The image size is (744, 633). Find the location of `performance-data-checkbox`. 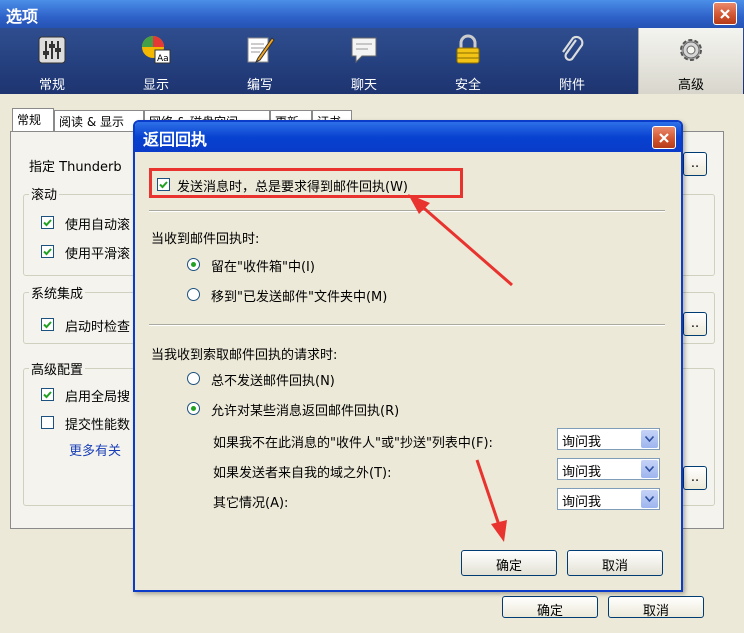

performance-data-checkbox is located at coordinates (47, 422).